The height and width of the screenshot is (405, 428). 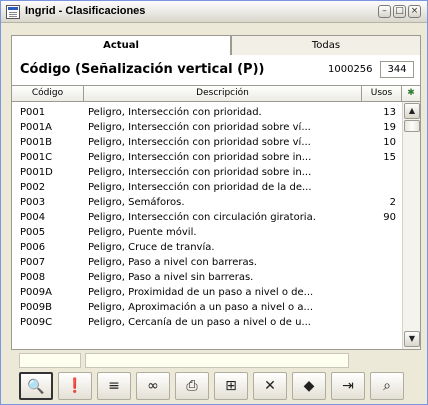 What do you see at coordinates (326, 45) in the screenshot?
I see `tab-todas: Todas` at bounding box center [326, 45].